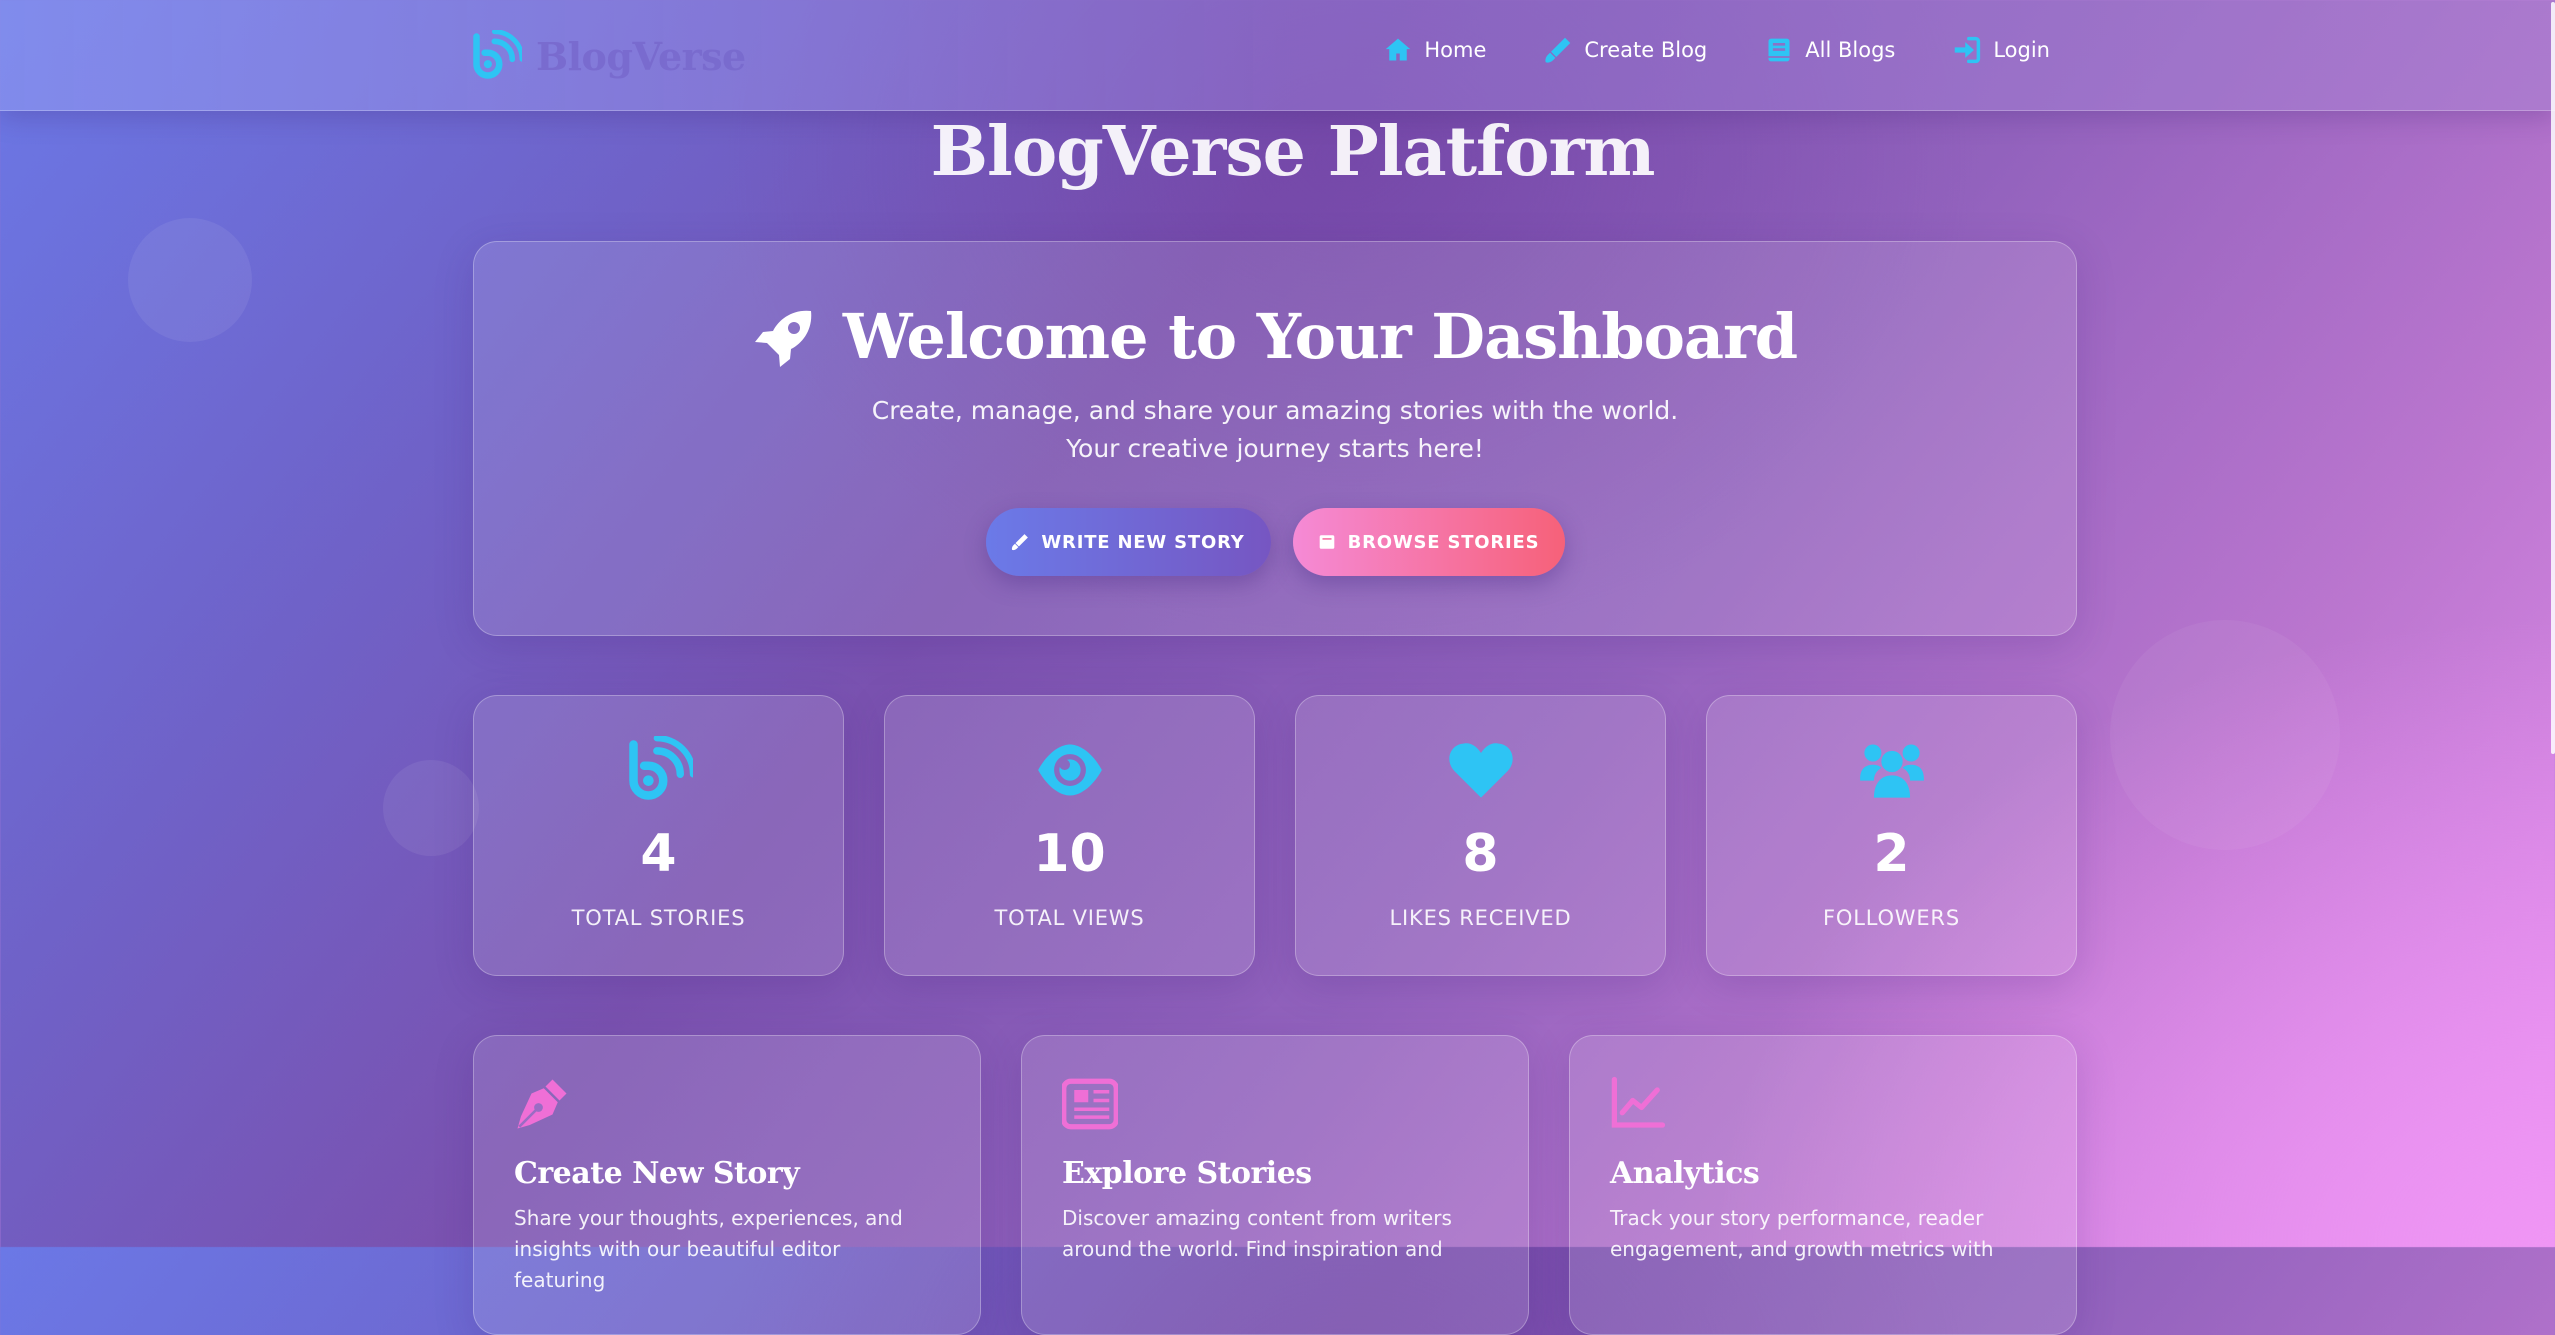 Image resolution: width=2555 pixels, height=1335 pixels. I want to click on page-title: BlogVerse Platform, so click(1293, 152).